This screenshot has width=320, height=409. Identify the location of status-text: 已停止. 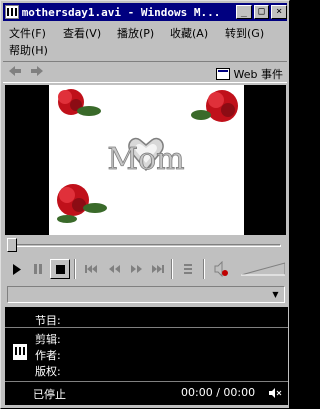
(49, 394).